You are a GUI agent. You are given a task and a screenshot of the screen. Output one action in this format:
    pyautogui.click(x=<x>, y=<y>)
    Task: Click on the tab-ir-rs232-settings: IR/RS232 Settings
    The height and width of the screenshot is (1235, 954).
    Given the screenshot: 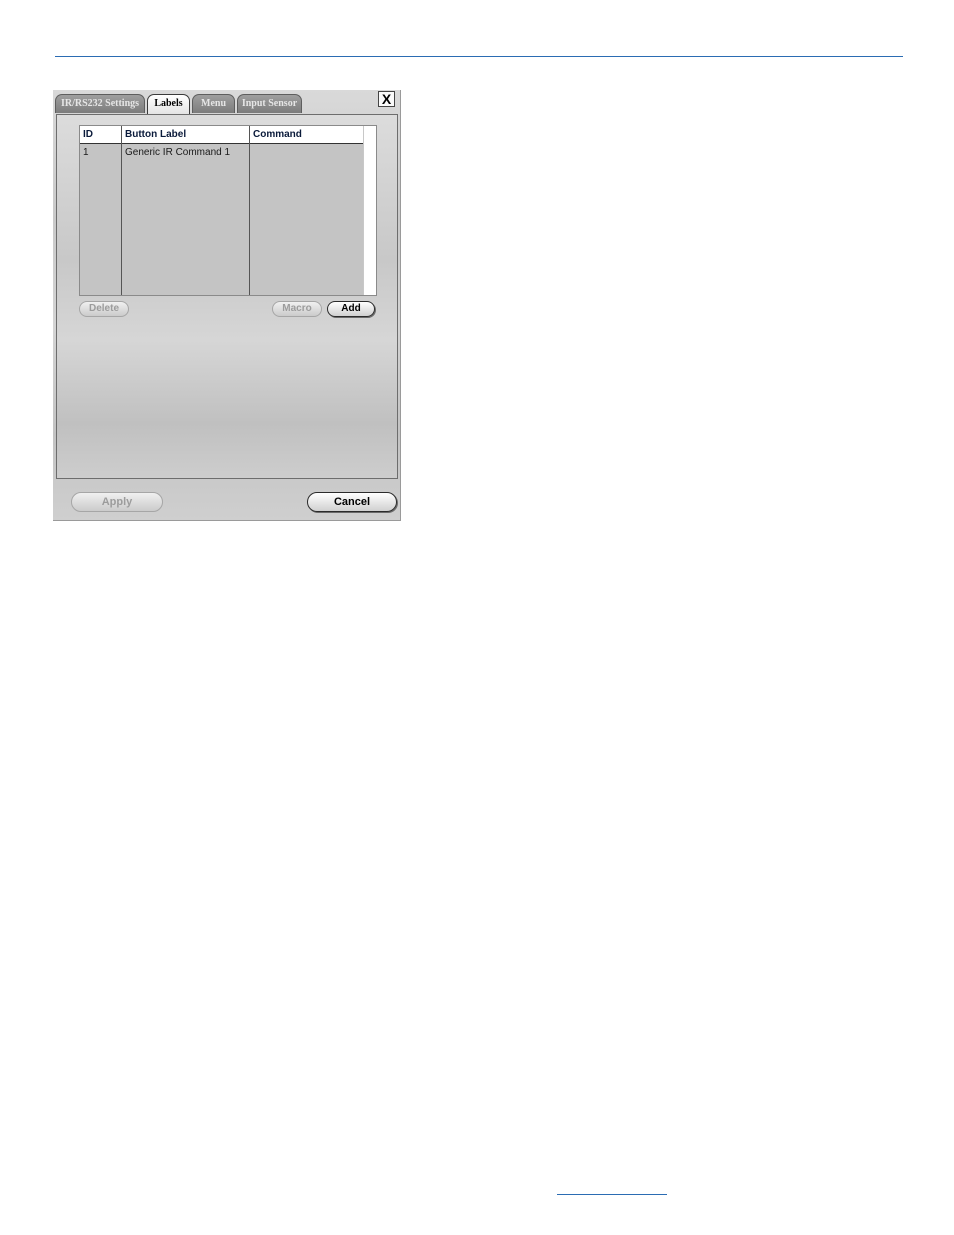 What is the action you would take?
    pyautogui.click(x=100, y=103)
    